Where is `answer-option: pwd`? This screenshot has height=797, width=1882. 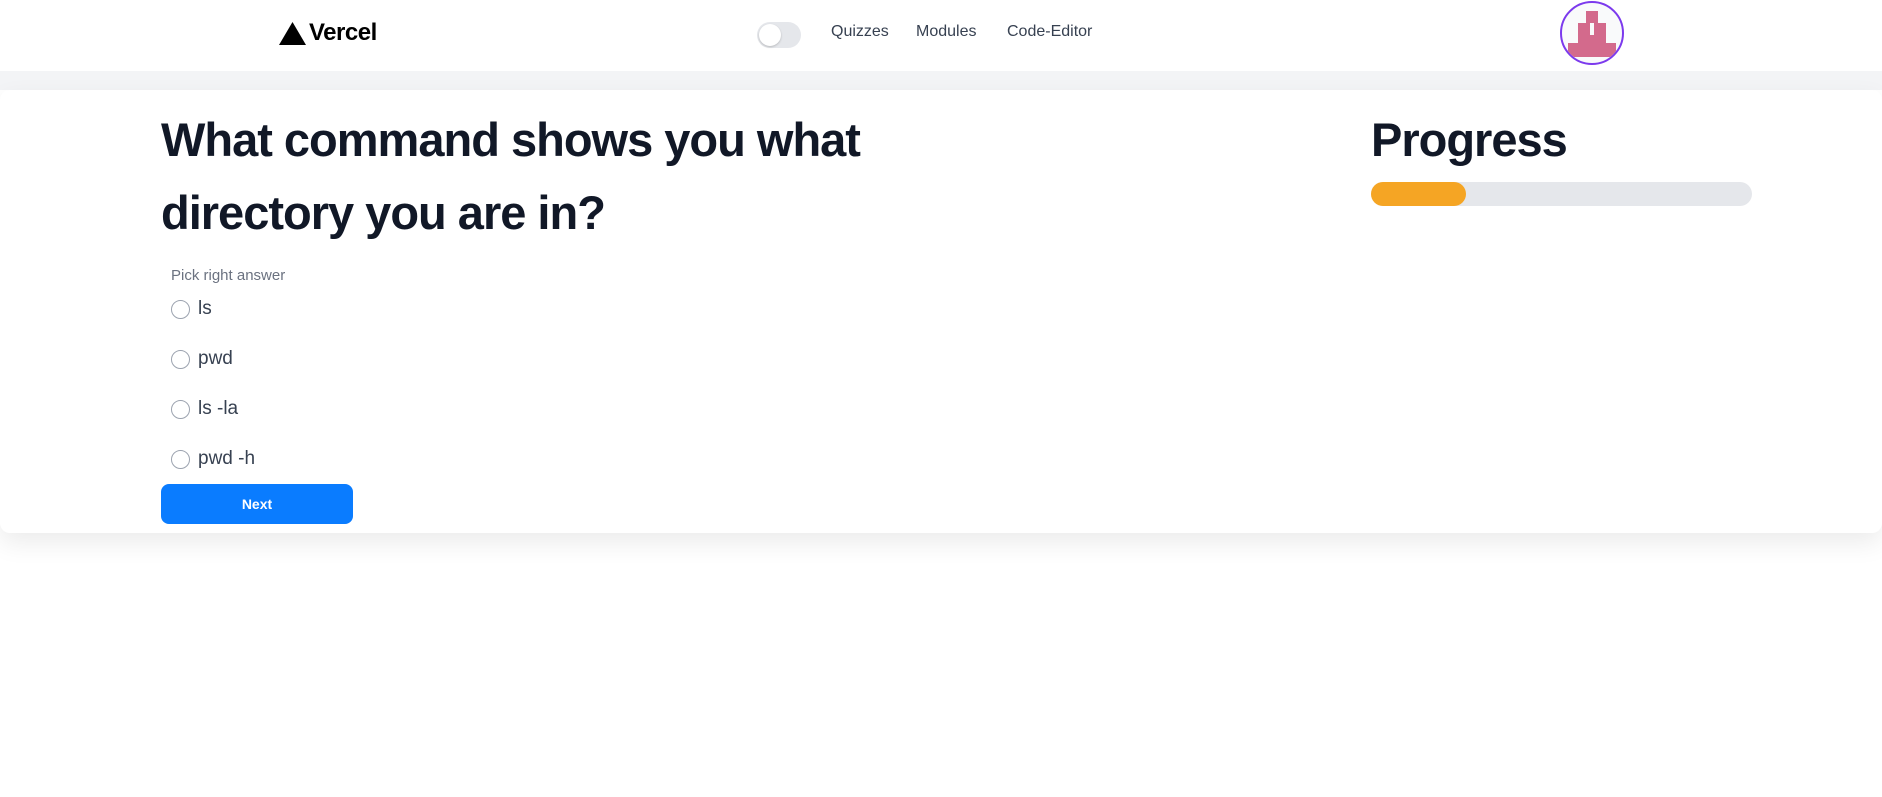 answer-option: pwd is located at coordinates (202, 359).